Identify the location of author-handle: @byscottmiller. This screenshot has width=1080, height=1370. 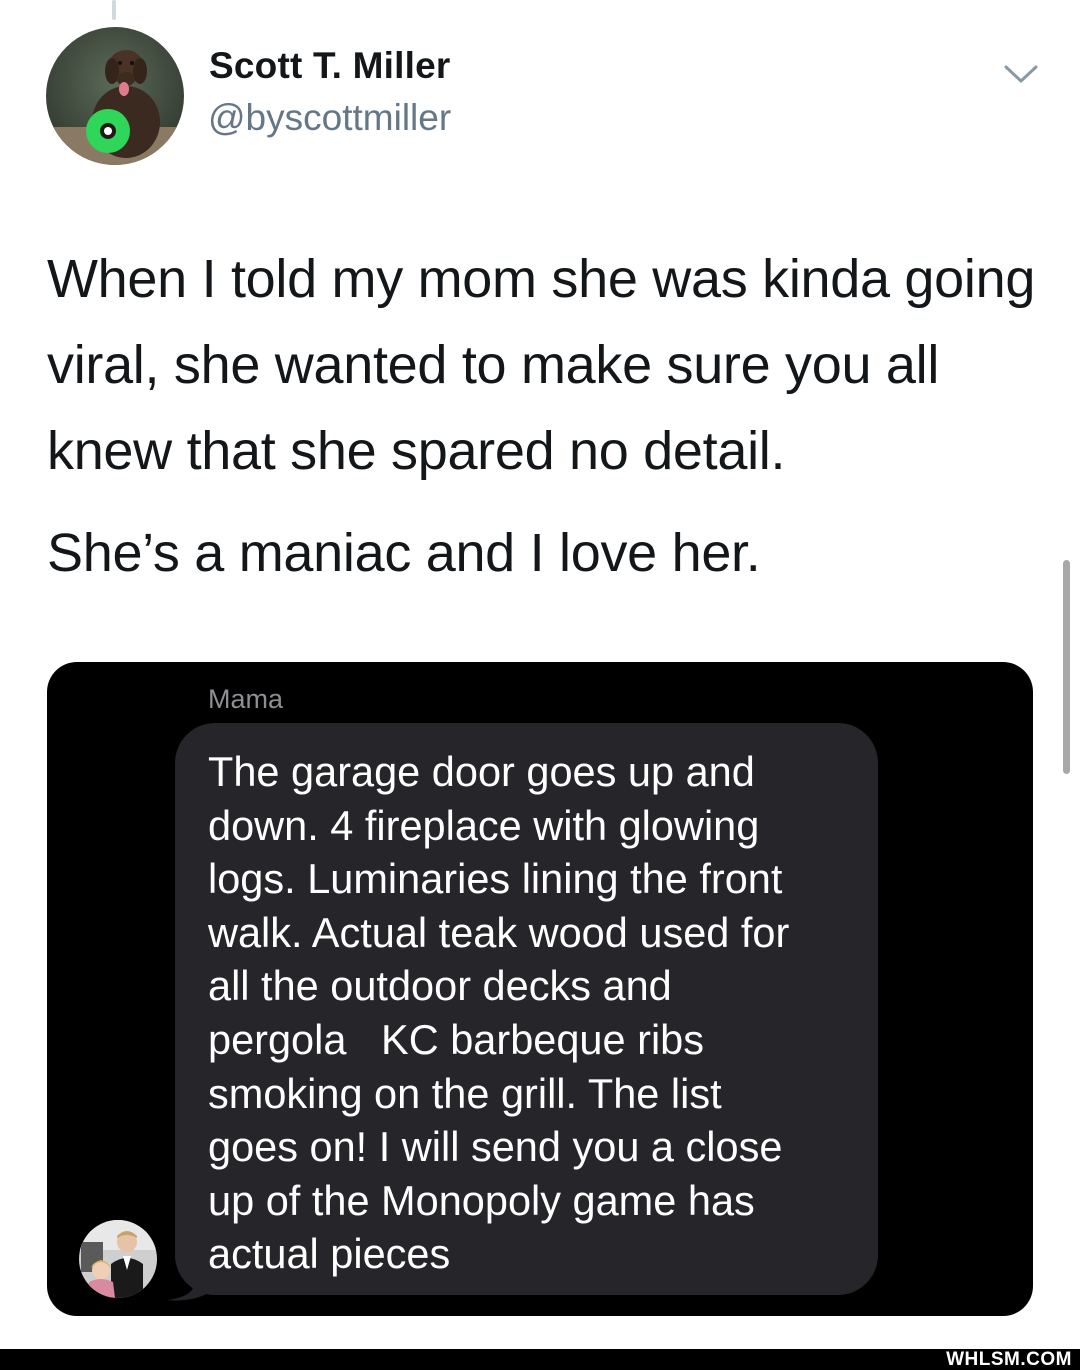
(329, 118).